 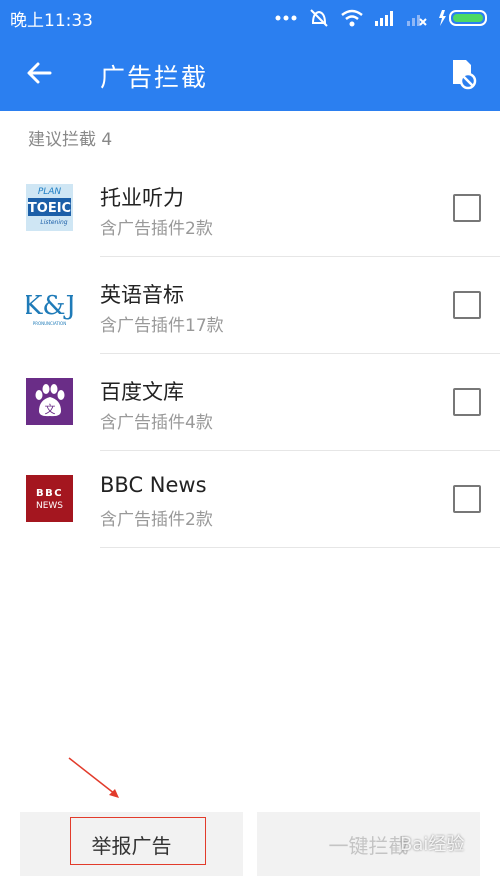 I want to click on list-item: 文 百度文库 含广告插件4款, so click(x=250, y=402).